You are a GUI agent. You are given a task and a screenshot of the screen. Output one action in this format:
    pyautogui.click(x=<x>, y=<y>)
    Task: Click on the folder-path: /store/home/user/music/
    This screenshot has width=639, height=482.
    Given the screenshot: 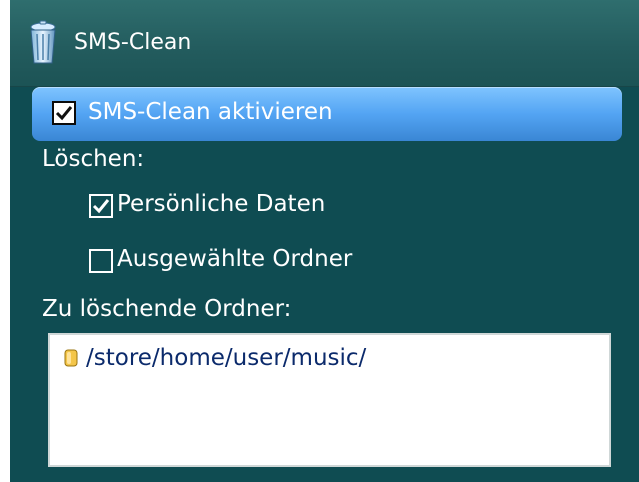 What is the action you would take?
    pyautogui.click(x=226, y=358)
    